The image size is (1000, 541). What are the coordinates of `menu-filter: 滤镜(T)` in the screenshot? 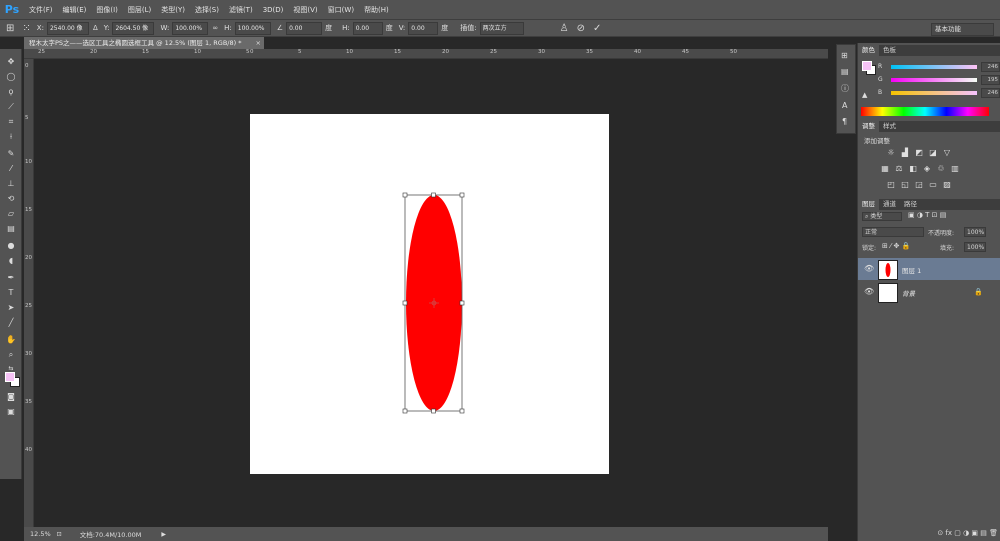 It's located at (241, 10).